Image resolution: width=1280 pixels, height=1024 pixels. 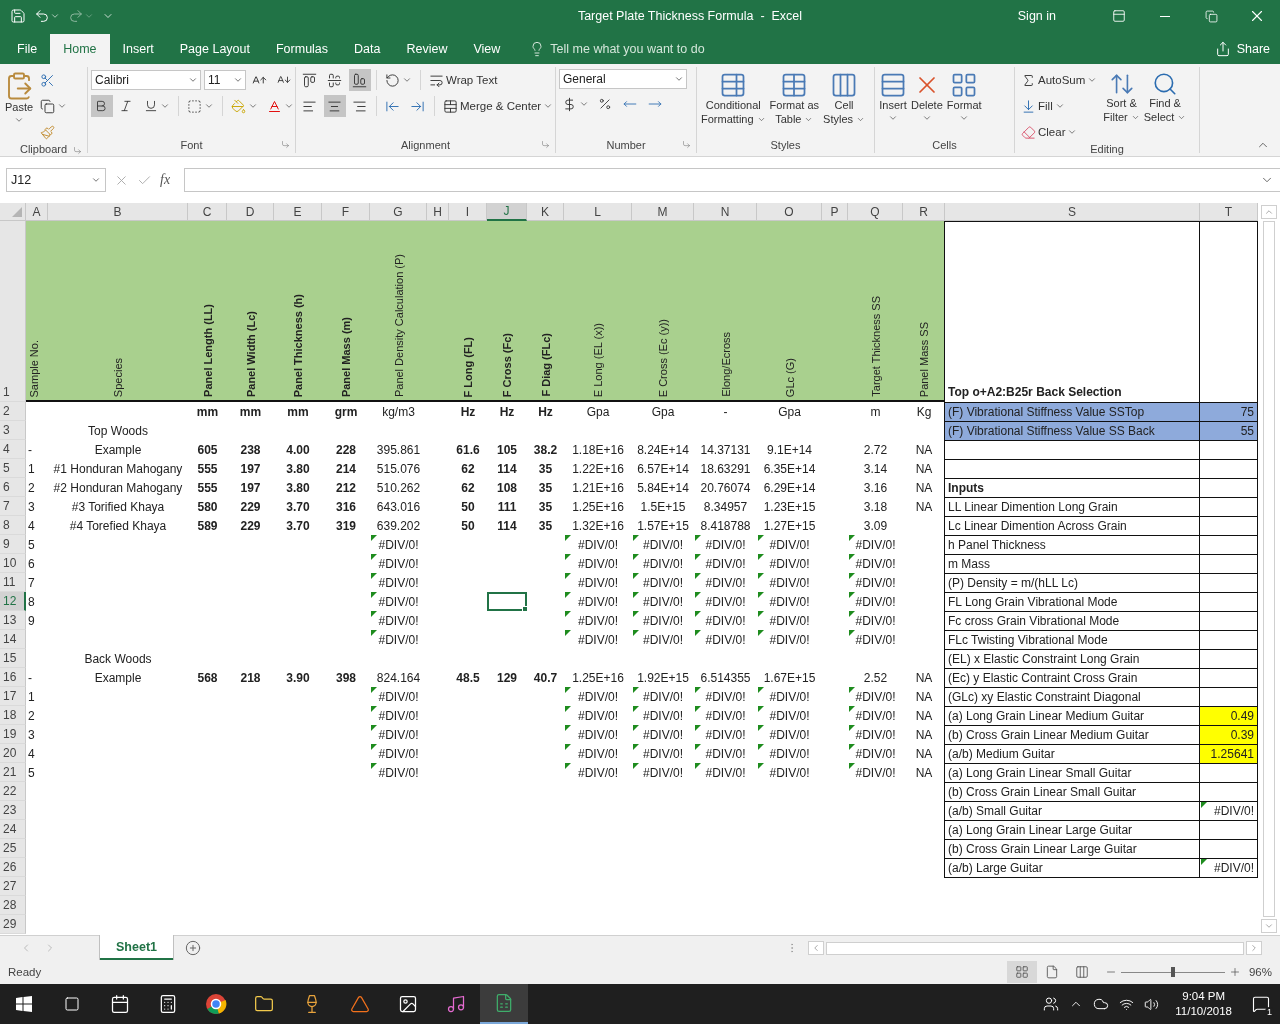 I want to click on row-header: 5, so click(x=13, y=468).